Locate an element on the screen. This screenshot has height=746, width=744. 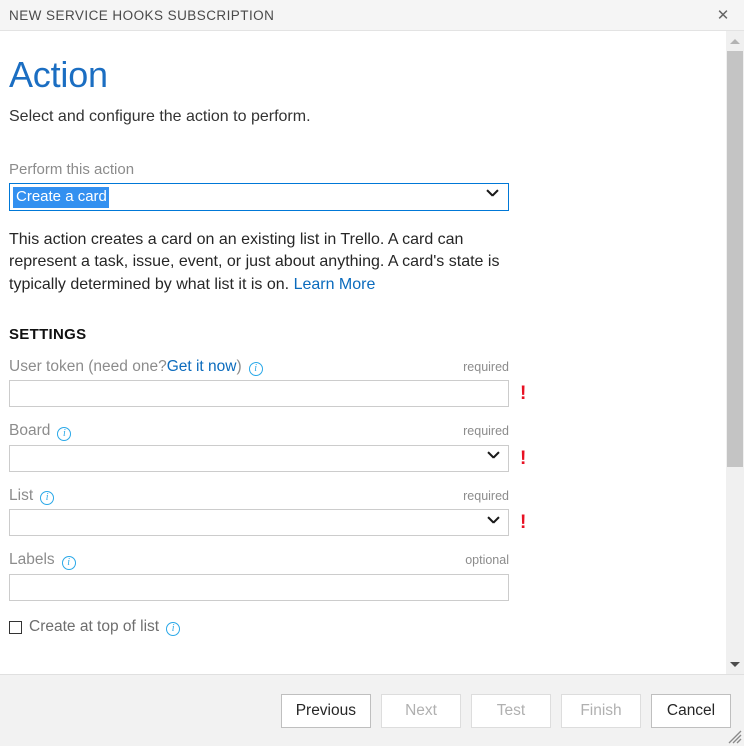
labels-label: Labels i is located at coordinates (42, 560).